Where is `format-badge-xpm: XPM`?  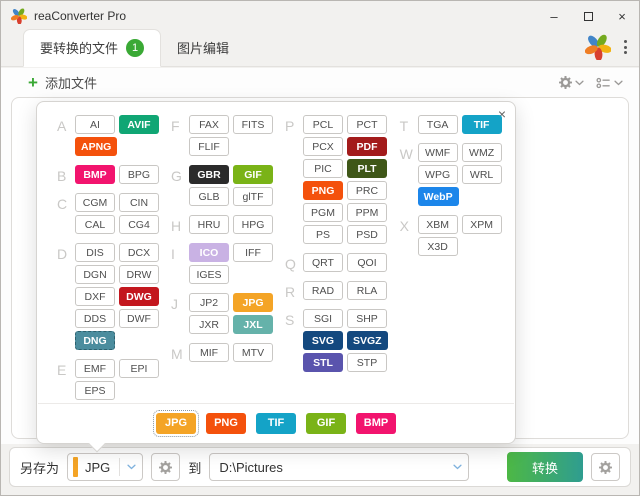 format-badge-xpm: XPM is located at coordinates (481, 224).